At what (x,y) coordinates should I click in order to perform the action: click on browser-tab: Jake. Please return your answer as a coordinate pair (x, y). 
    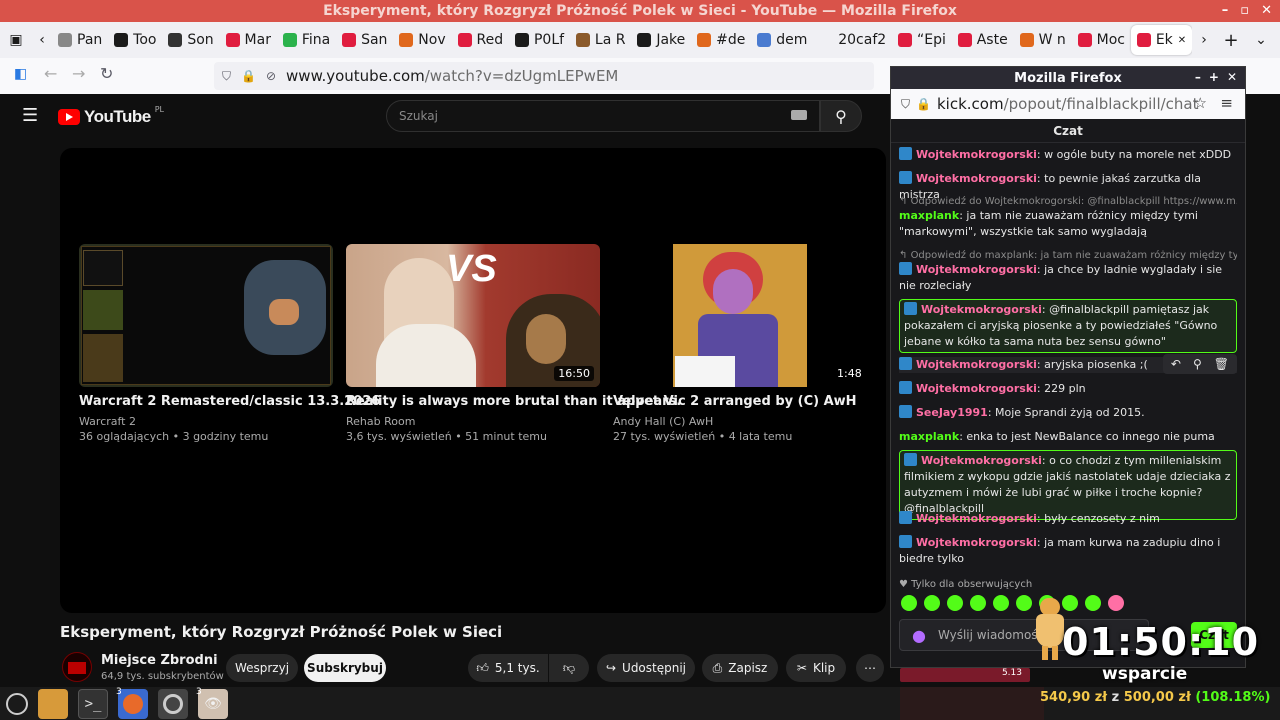
    Looking at the image, I should click on (661, 40).